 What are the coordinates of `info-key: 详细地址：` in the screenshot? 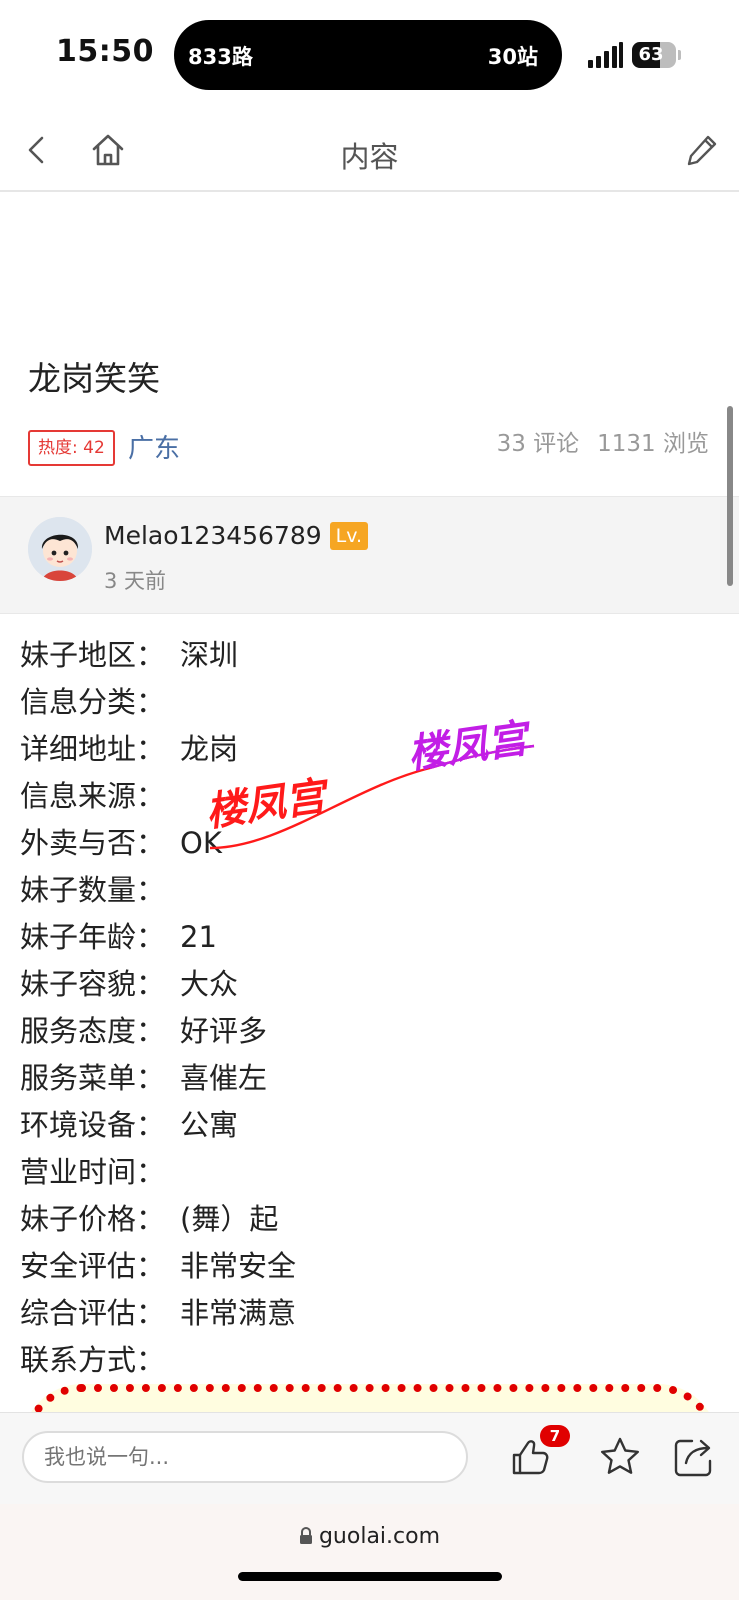 It's located at (93, 749).